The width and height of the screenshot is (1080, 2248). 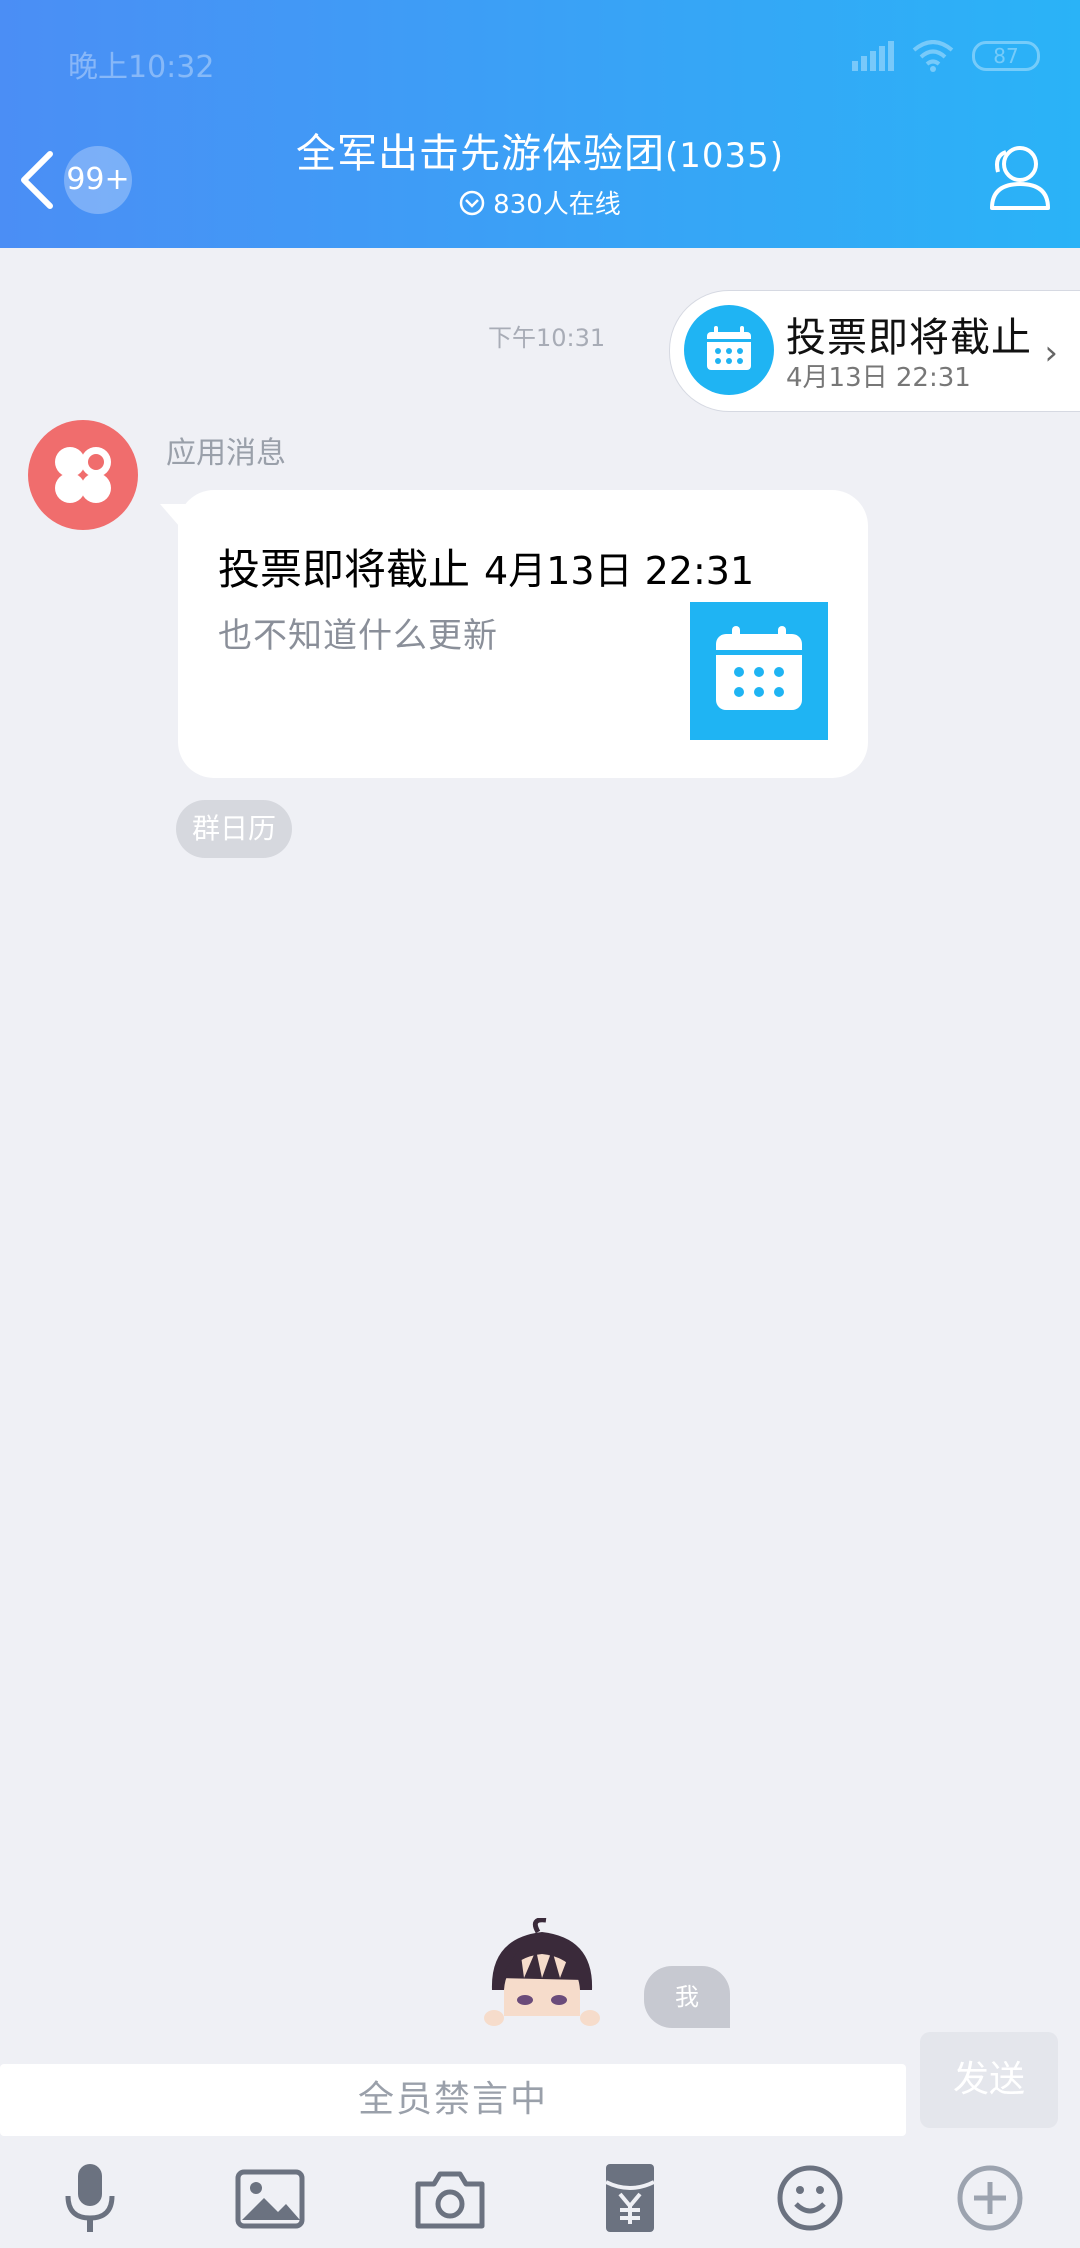 I want to click on group-members-icon, so click(x=1017, y=177).